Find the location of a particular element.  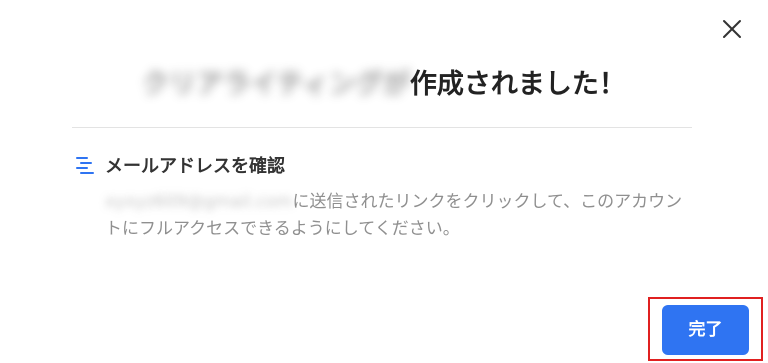

list-lines-icon is located at coordinates (85, 166).